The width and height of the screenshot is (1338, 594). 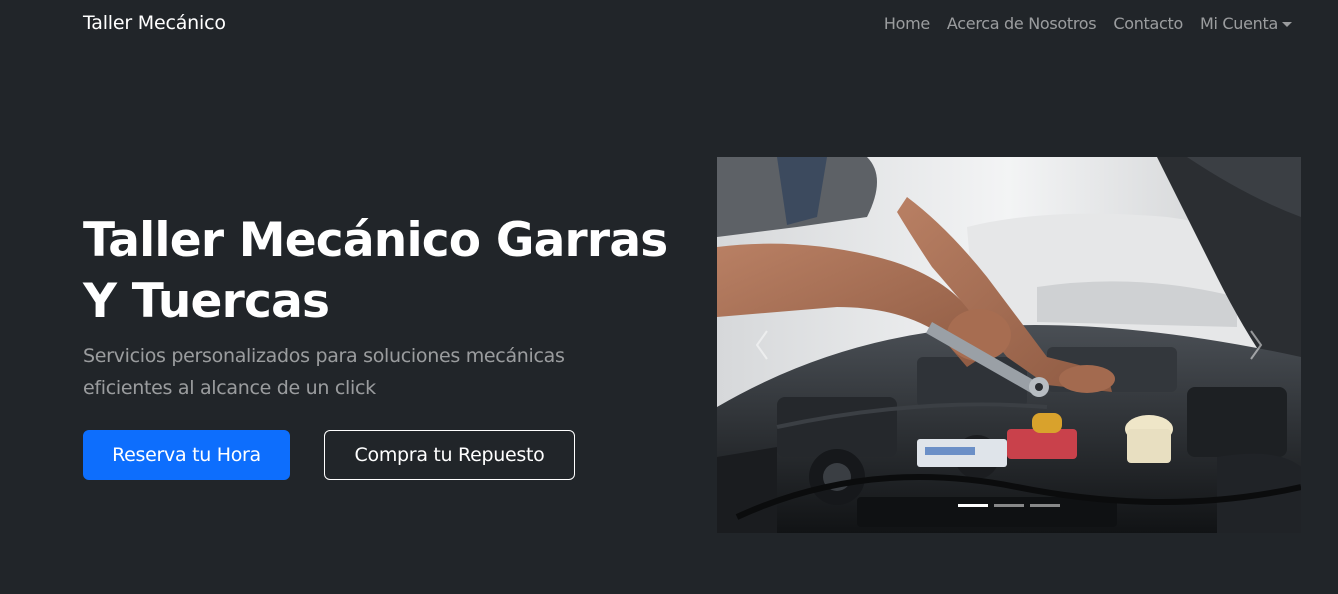 I want to click on carousel-next-button, so click(x=1256, y=345).